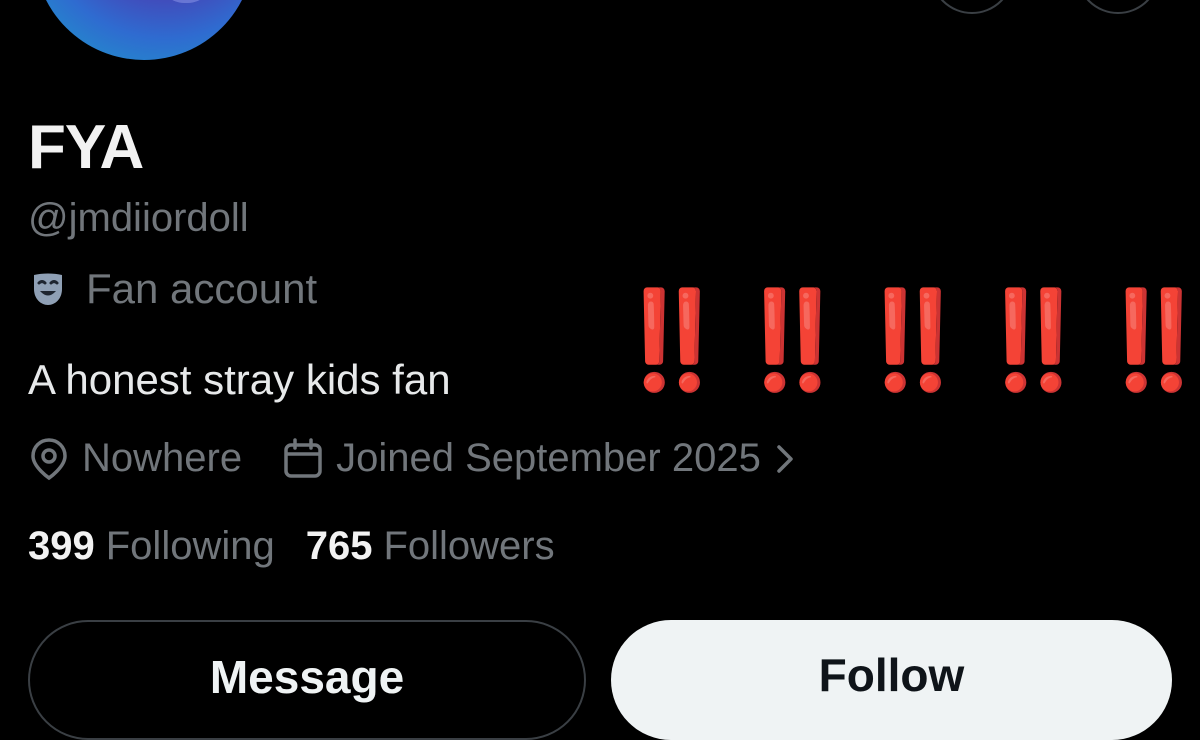 Image resolution: width=1200 pixels, height=740 pixels. I want to click on followers-link: 765 Followers, so click(430, 546).